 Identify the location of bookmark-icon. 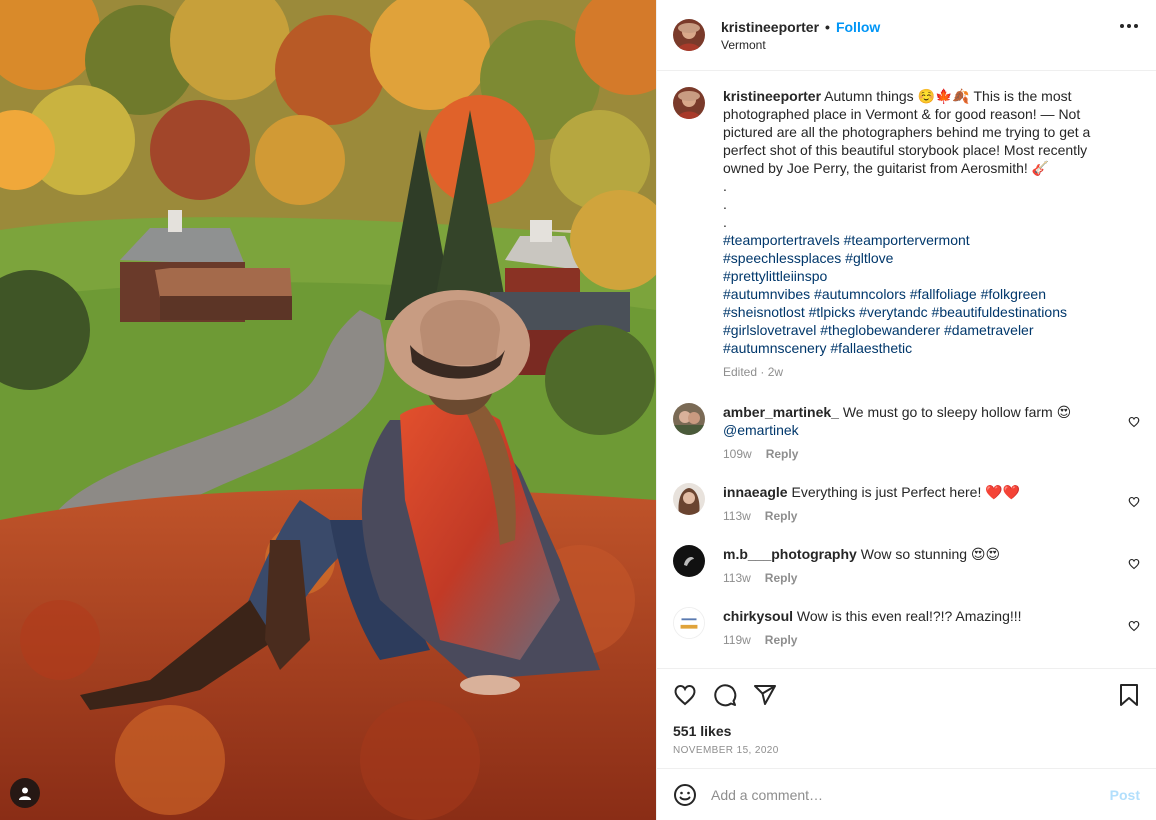
(1129, 695).